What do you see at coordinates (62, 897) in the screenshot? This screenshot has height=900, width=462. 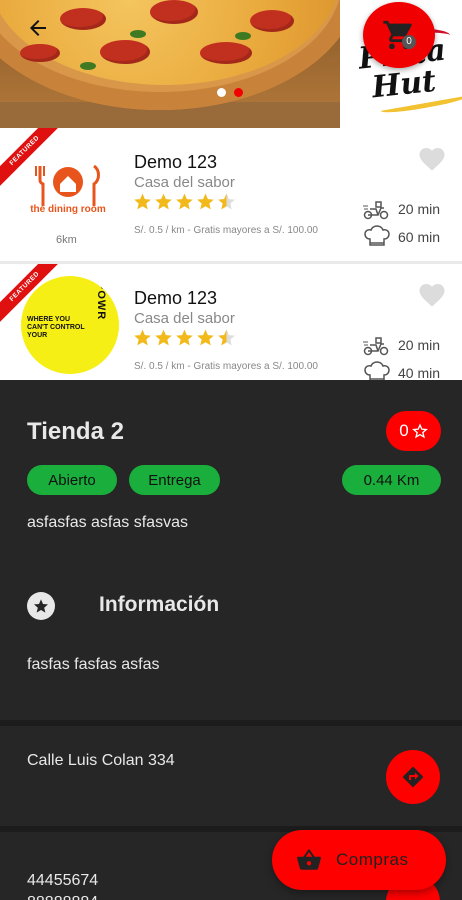 I see `store-phone-secondary: 88888884` at bounding box center [62, 897].